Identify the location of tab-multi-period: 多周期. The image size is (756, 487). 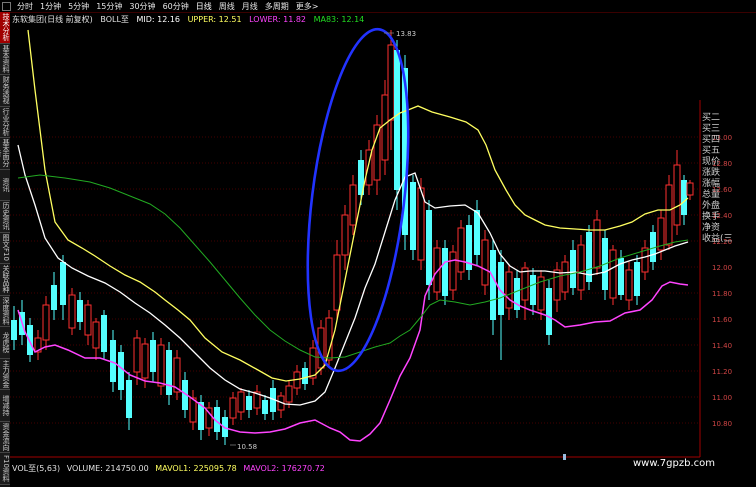
(277, 6).